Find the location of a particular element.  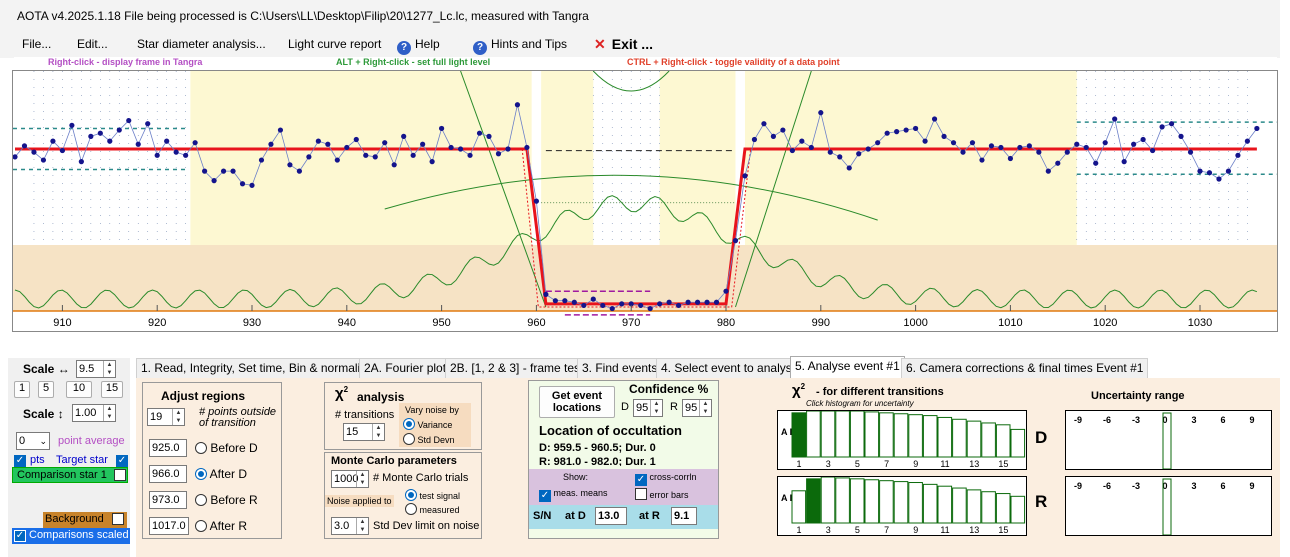

test-signal-label: test signal is located at coordinates (440, 496).